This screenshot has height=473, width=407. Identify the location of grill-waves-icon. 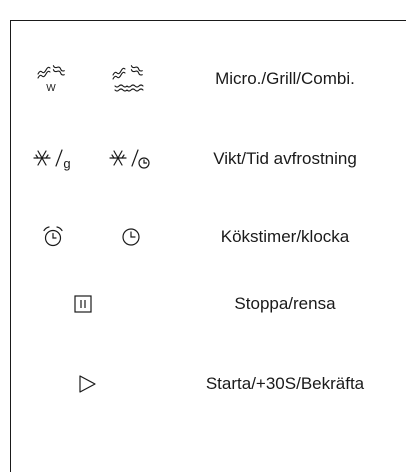
(129, 79).